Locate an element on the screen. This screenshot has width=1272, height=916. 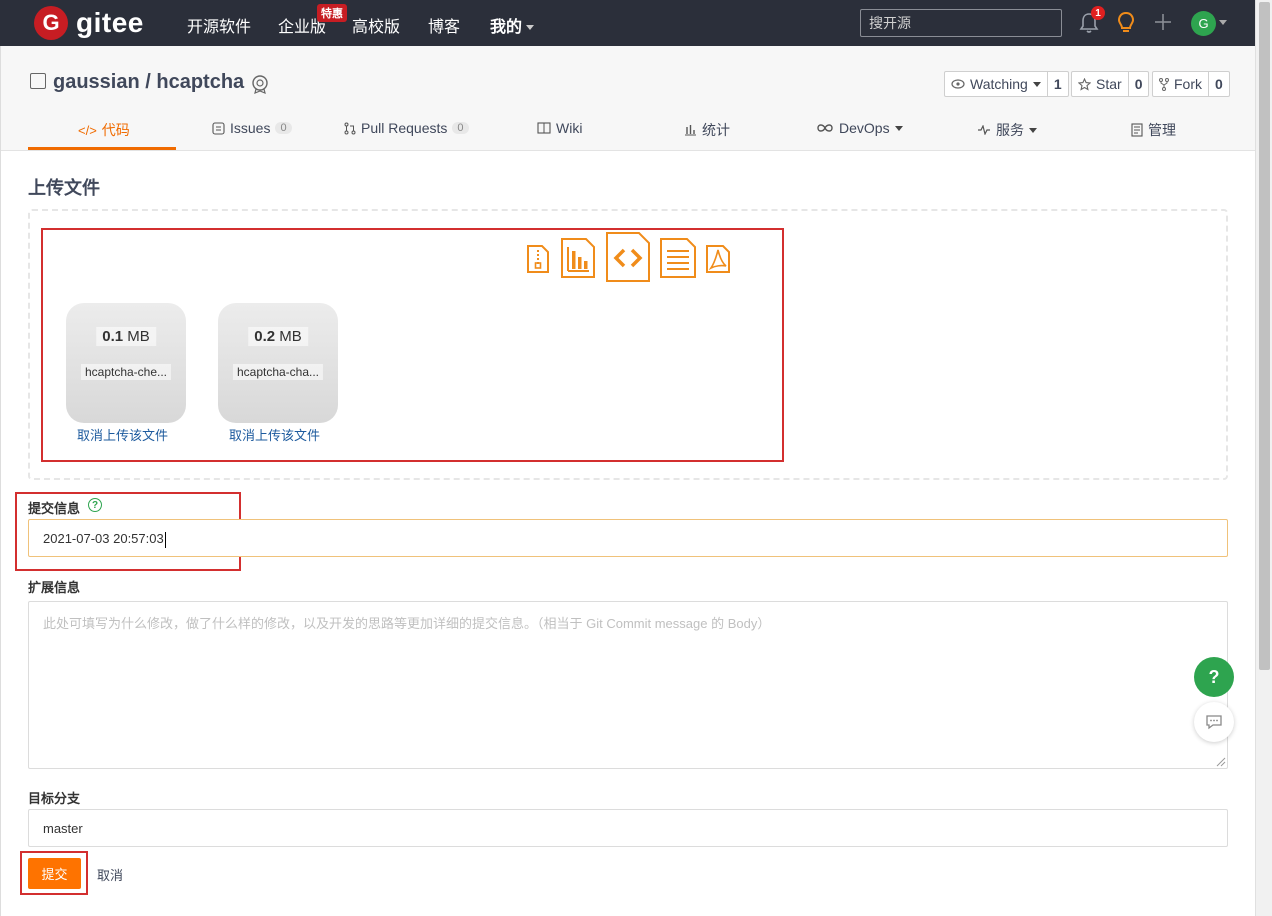
floating-chat-button is located at coordinates (1214, 722).